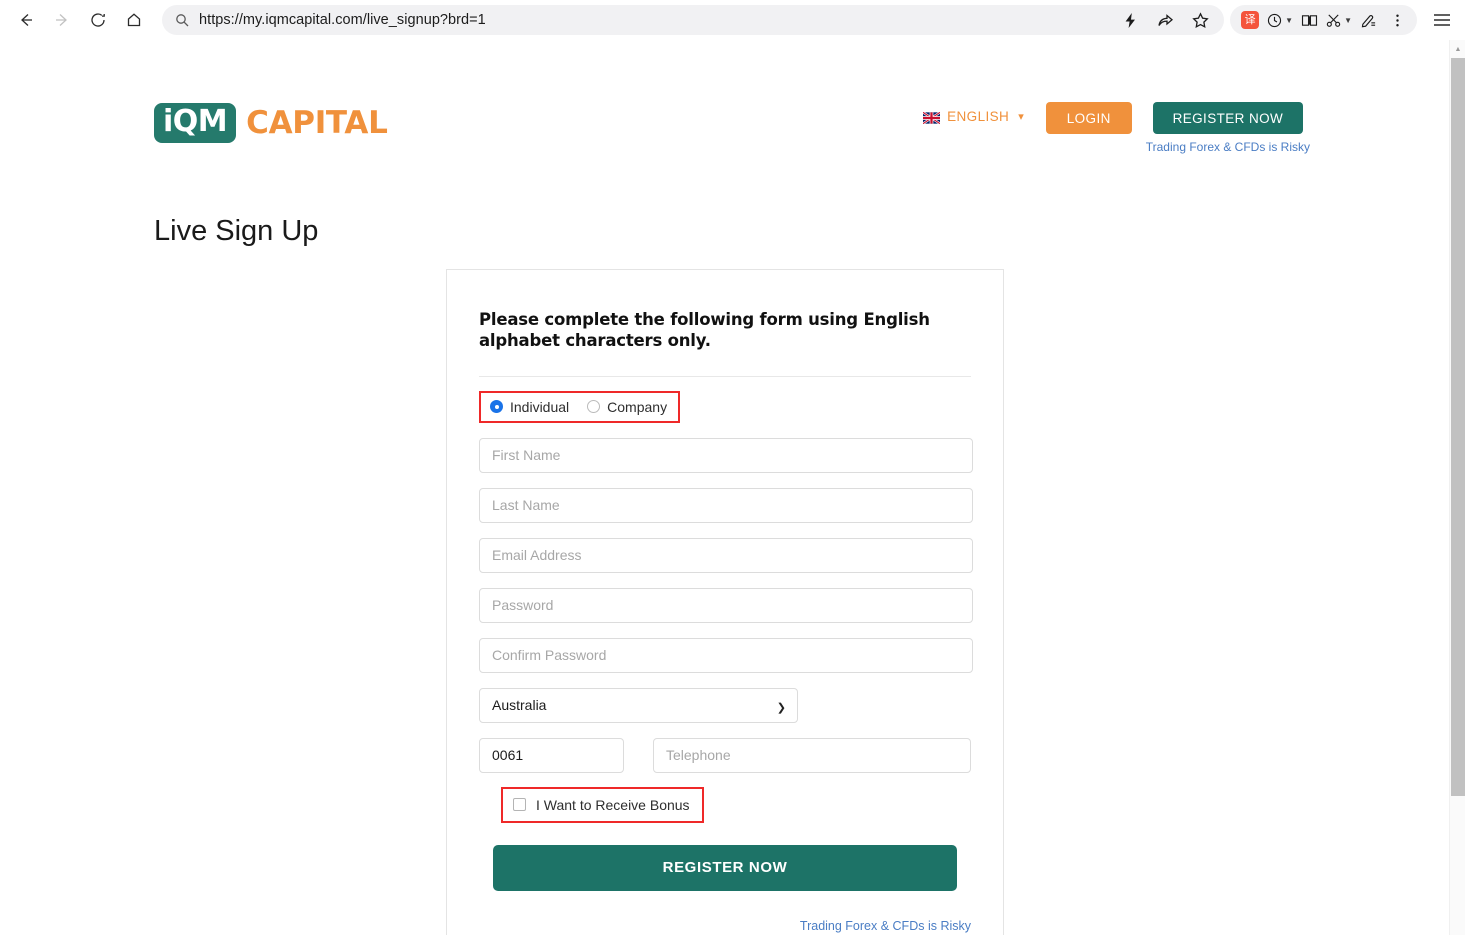 The height and width of the screenshot is (935, 1465). Describe the element at coordinates (580, 406) in the screenshot. I see `account-type-radio-group: Individual Company` at that location.